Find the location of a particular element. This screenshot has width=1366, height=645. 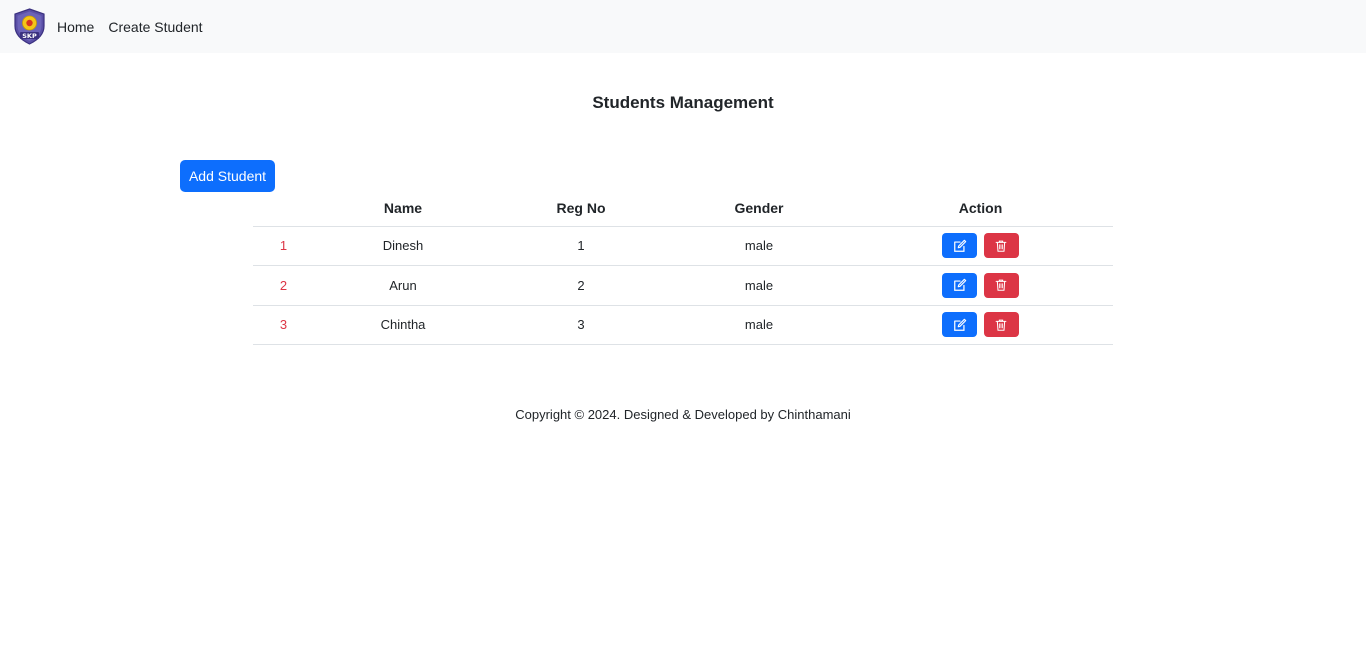

shield-logo-icon: SKP is located at coordinates (29, 26).